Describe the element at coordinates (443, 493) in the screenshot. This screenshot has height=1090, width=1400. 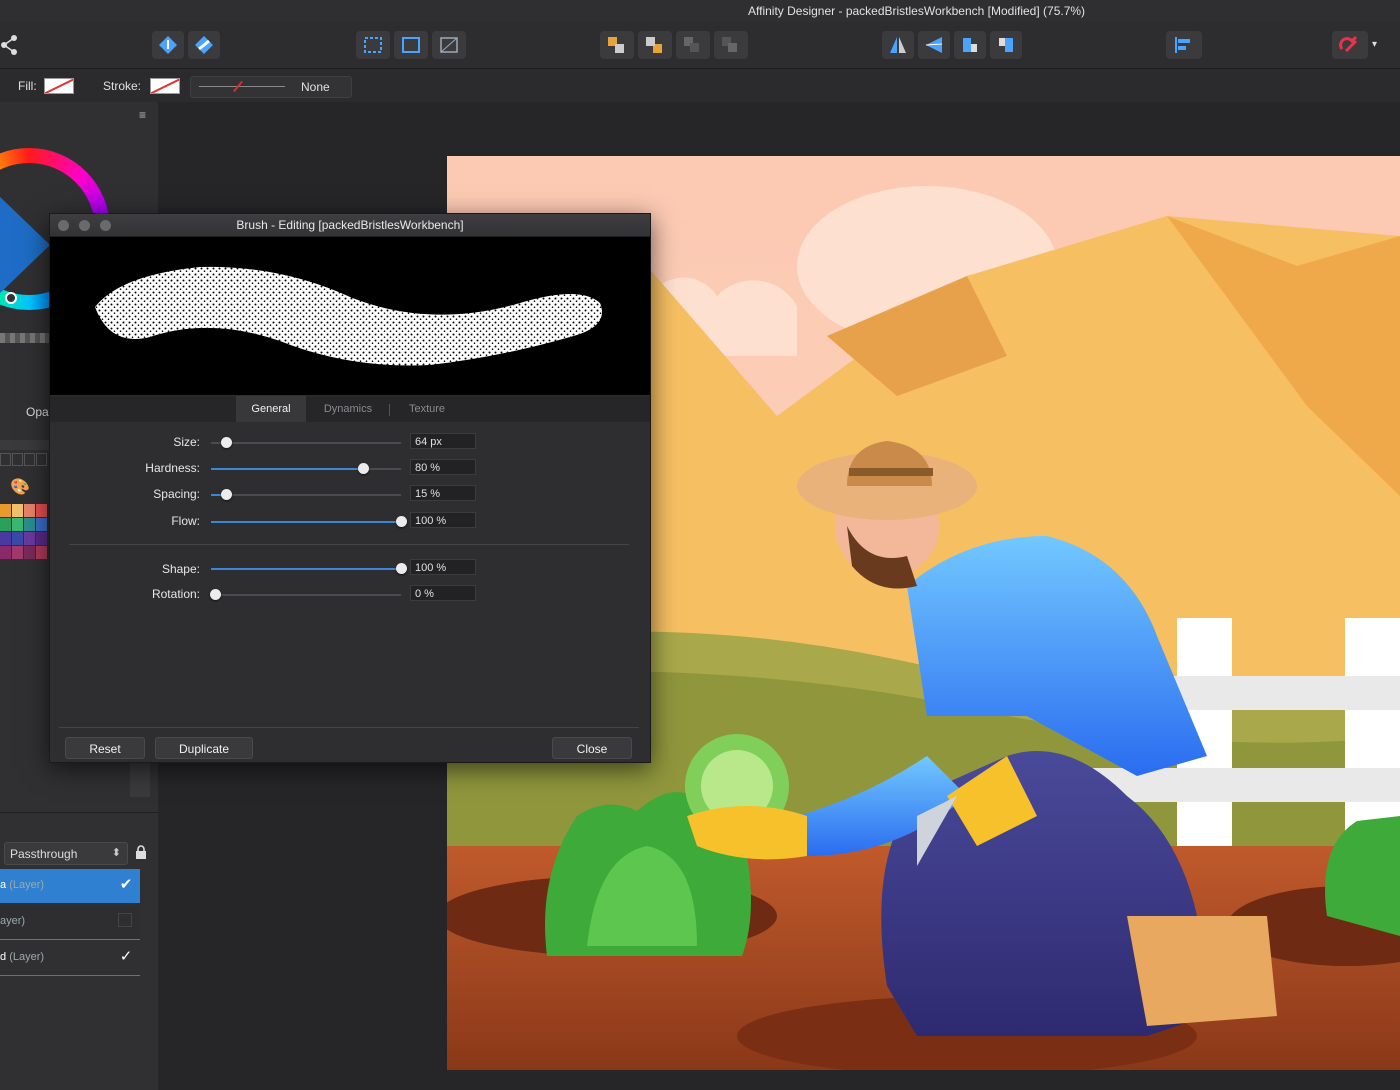
I see `spacing-value-field: 15 %` at that location.